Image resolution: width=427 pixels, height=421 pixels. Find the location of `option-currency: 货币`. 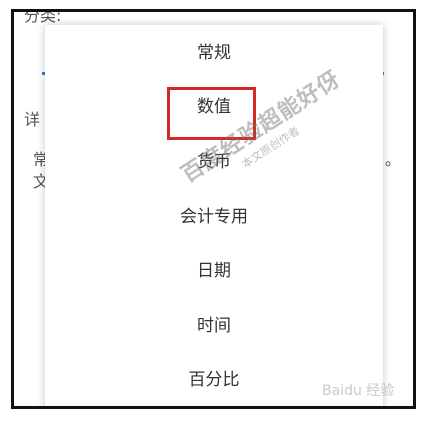

option-currency: 货币 is located at coordinates (214, 162).